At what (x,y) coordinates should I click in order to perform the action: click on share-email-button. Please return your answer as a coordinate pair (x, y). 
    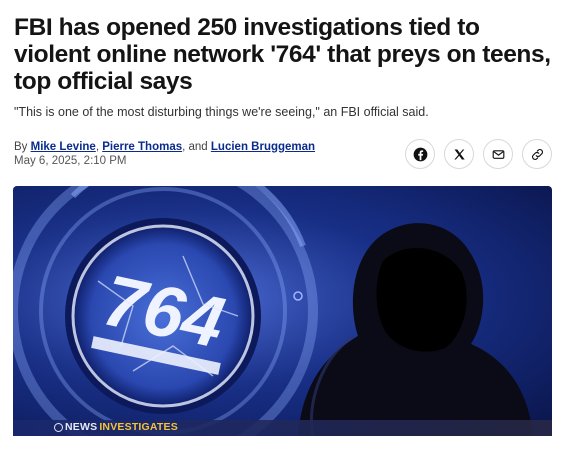
    Looking at the image, I should click on (498, 154).